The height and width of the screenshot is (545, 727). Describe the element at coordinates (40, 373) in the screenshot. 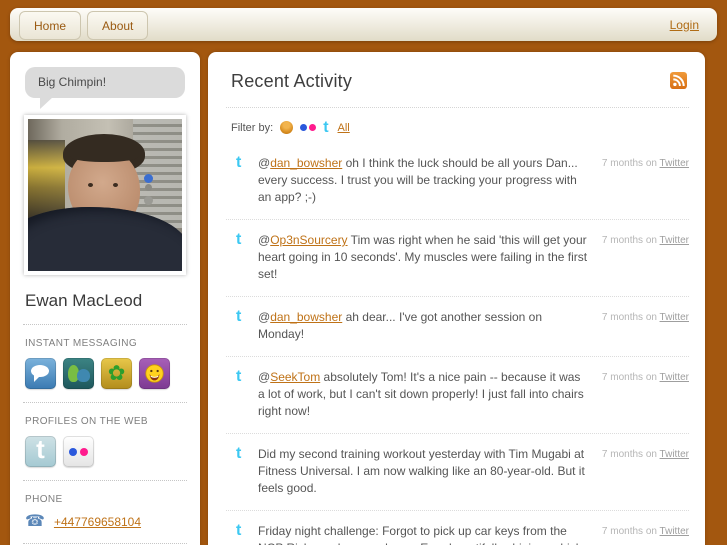

I see `chat-bubble-icon` at that location.